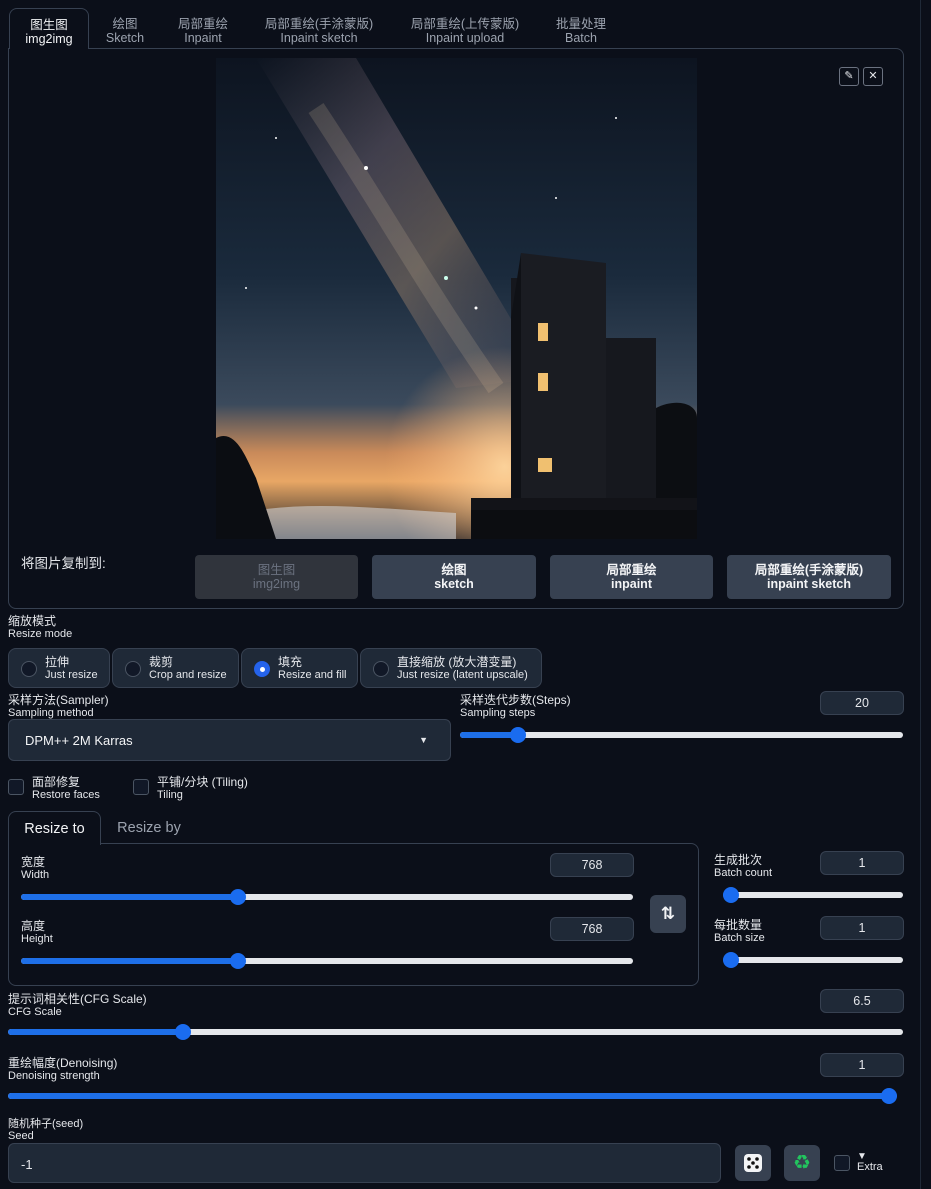 Image resolution: width=931 pixels, height=1189 pixels. What do you see at coordinates (59, 668) in the screenshot?
I see `resize-mode-just-resize: 拉伸 Just resize` at bounding box center [59, 668].